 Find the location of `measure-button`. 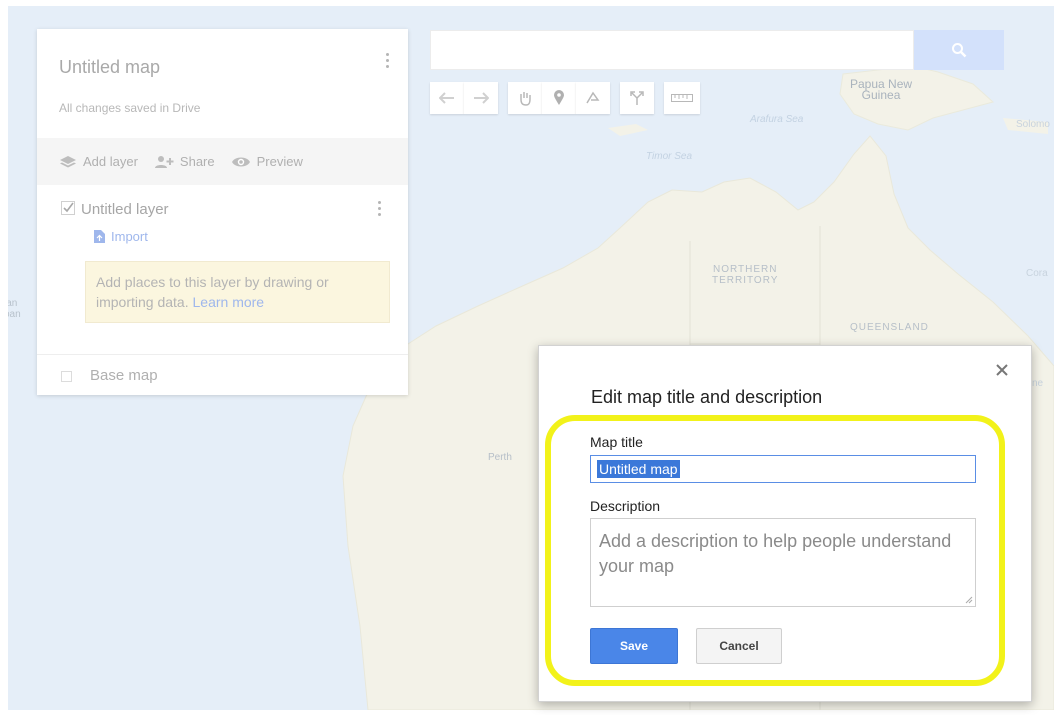

measure-button is located at coordinates (682, 98).